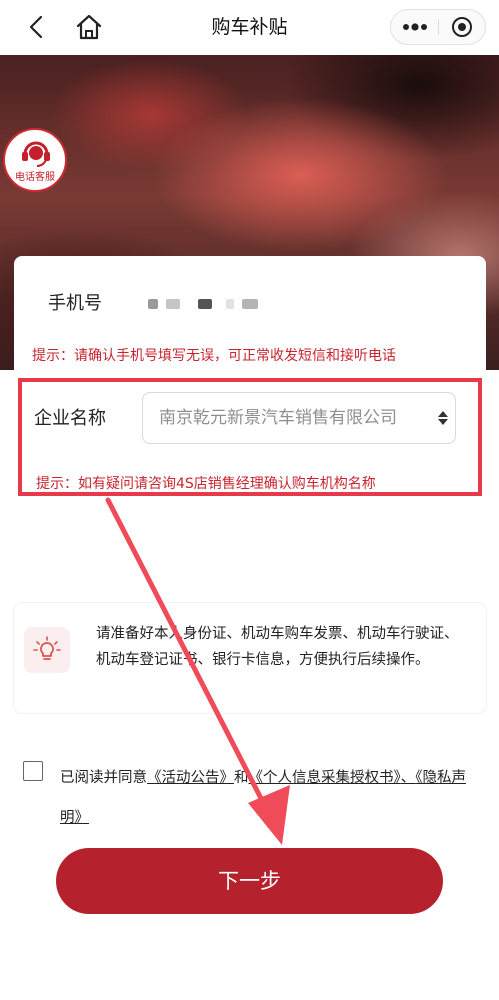 The image size is (499, 1000). Describe the element at coordinates (325, 778) in the screenshot. I see `personal-info-auth-link: 《个人信息采集授权书》` at that location.